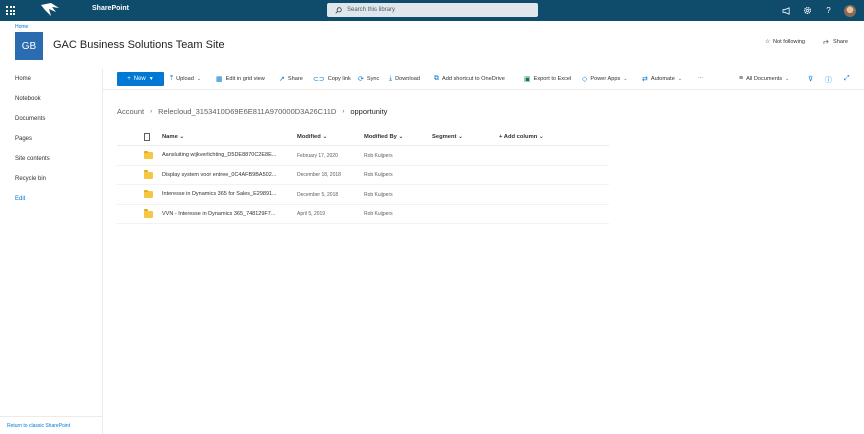  Describe the element at coordinates (371, 10) in the screenshot. I see `search-input: Search this library` at that location.